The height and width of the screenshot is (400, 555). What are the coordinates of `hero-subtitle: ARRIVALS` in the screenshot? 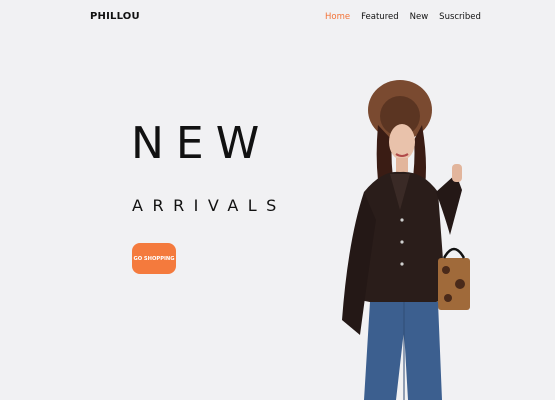 It's located at (209, 205).